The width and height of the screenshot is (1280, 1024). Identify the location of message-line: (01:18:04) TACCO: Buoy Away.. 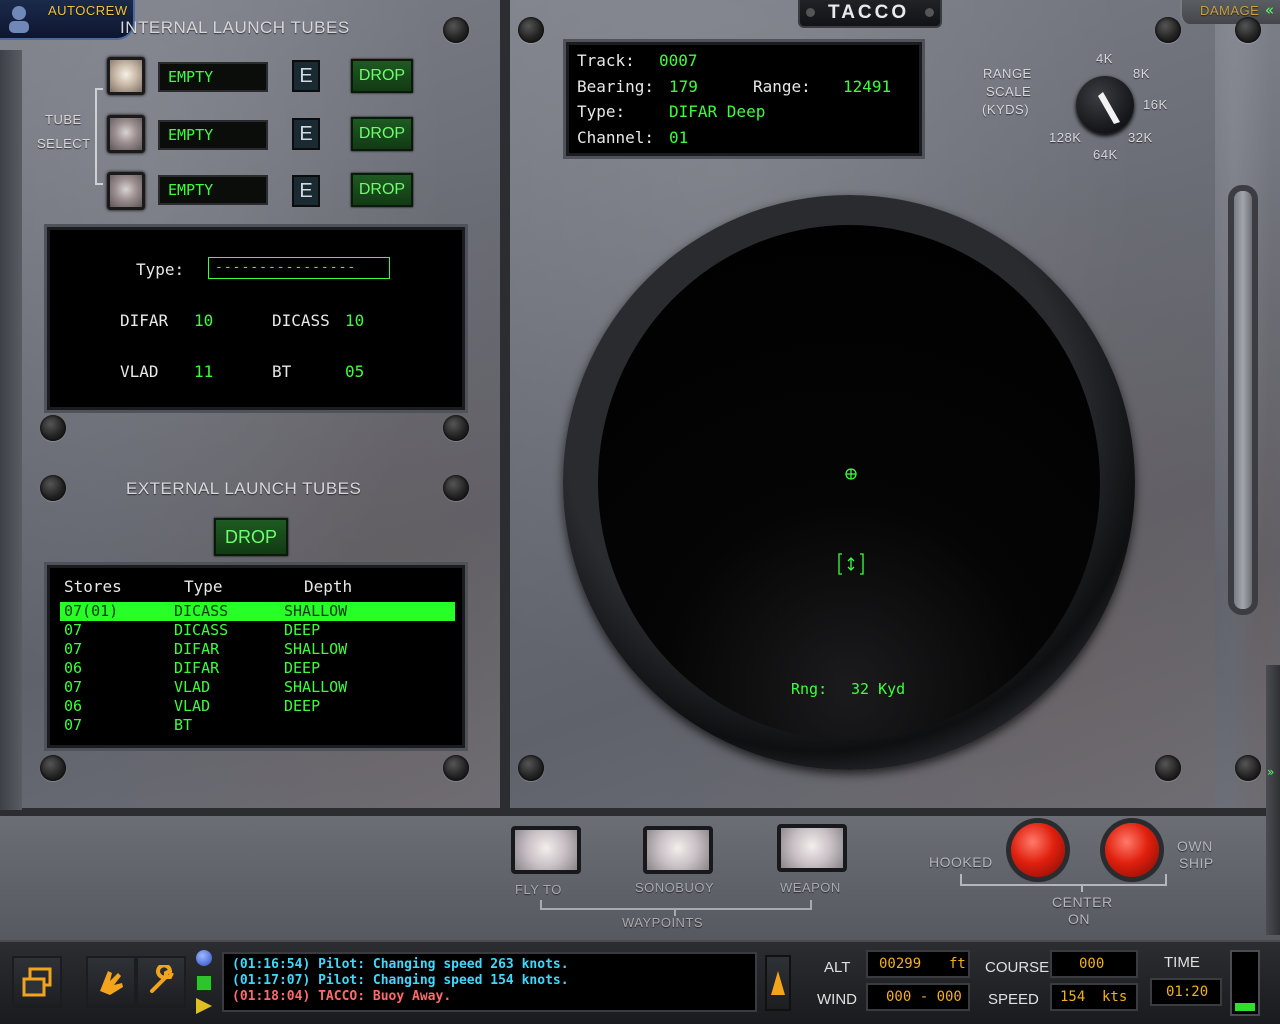
(342, 996).